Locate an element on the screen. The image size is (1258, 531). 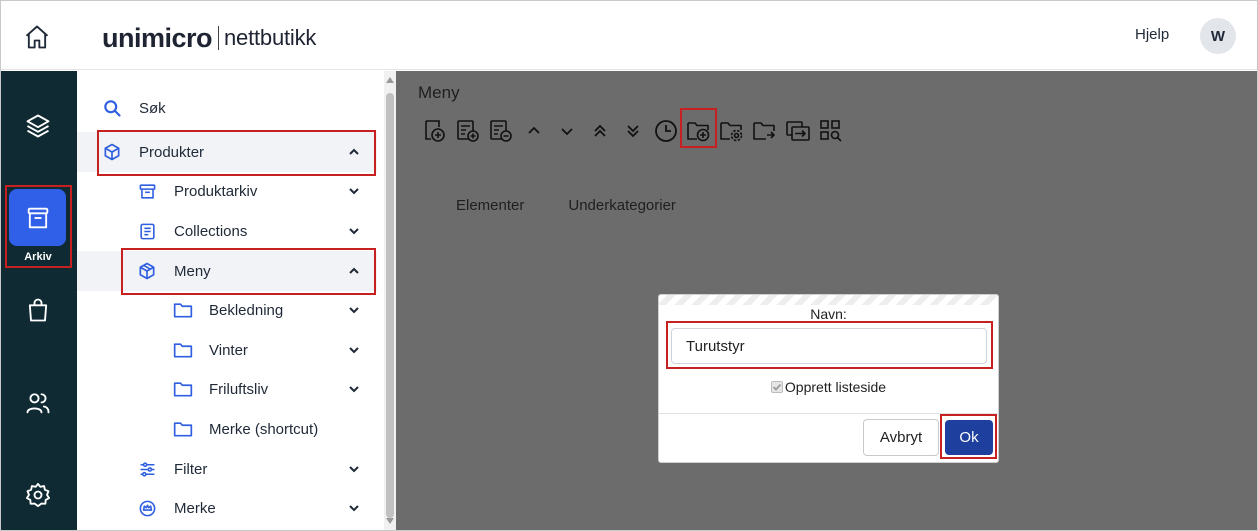
move-to-button is located at coordinates (797, 131).